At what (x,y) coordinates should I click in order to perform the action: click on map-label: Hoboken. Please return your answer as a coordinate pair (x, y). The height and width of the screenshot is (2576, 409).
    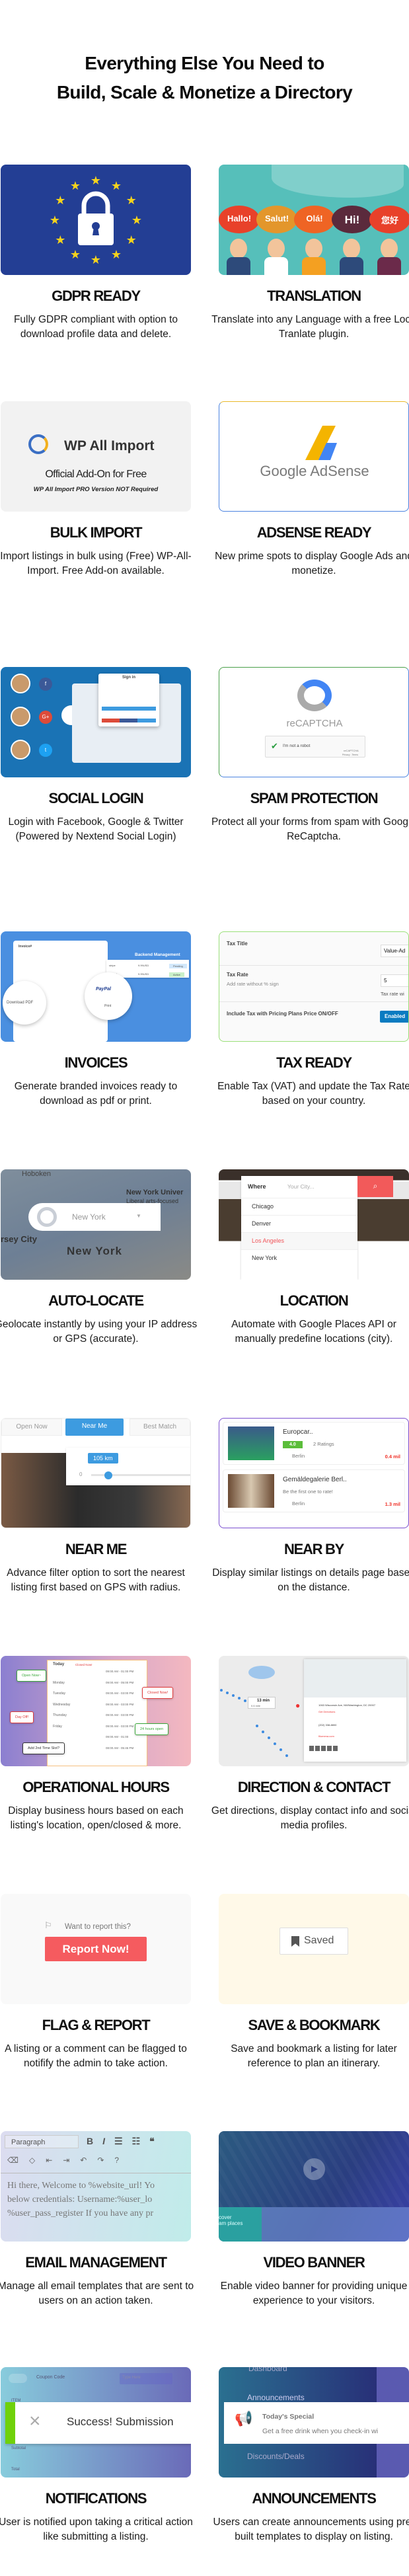
    Looking at the image, I should click on (37, 1174).